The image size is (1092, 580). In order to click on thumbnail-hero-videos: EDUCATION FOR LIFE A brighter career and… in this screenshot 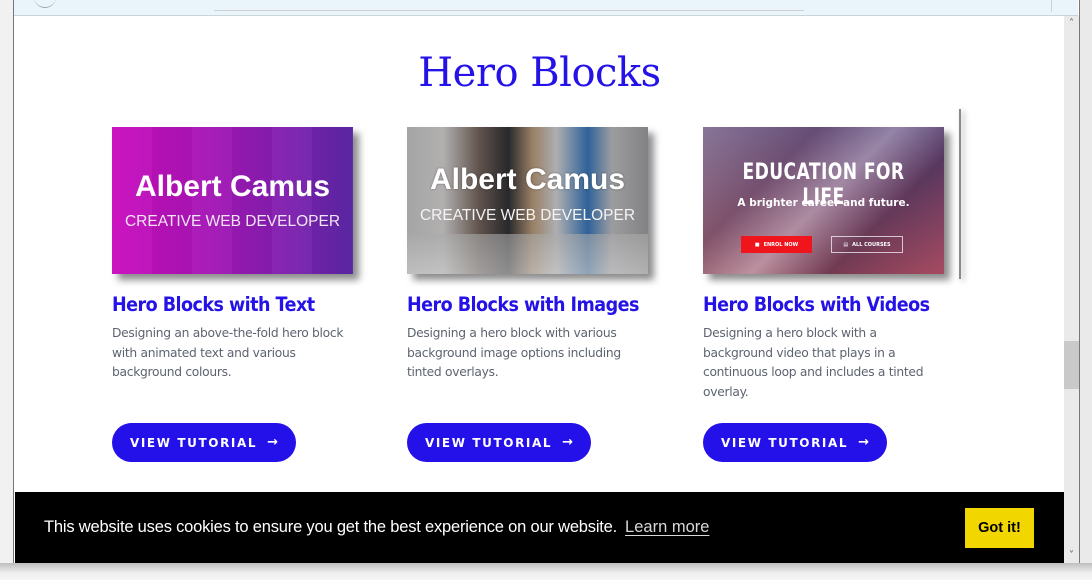, I will do `click(823, 200)`.